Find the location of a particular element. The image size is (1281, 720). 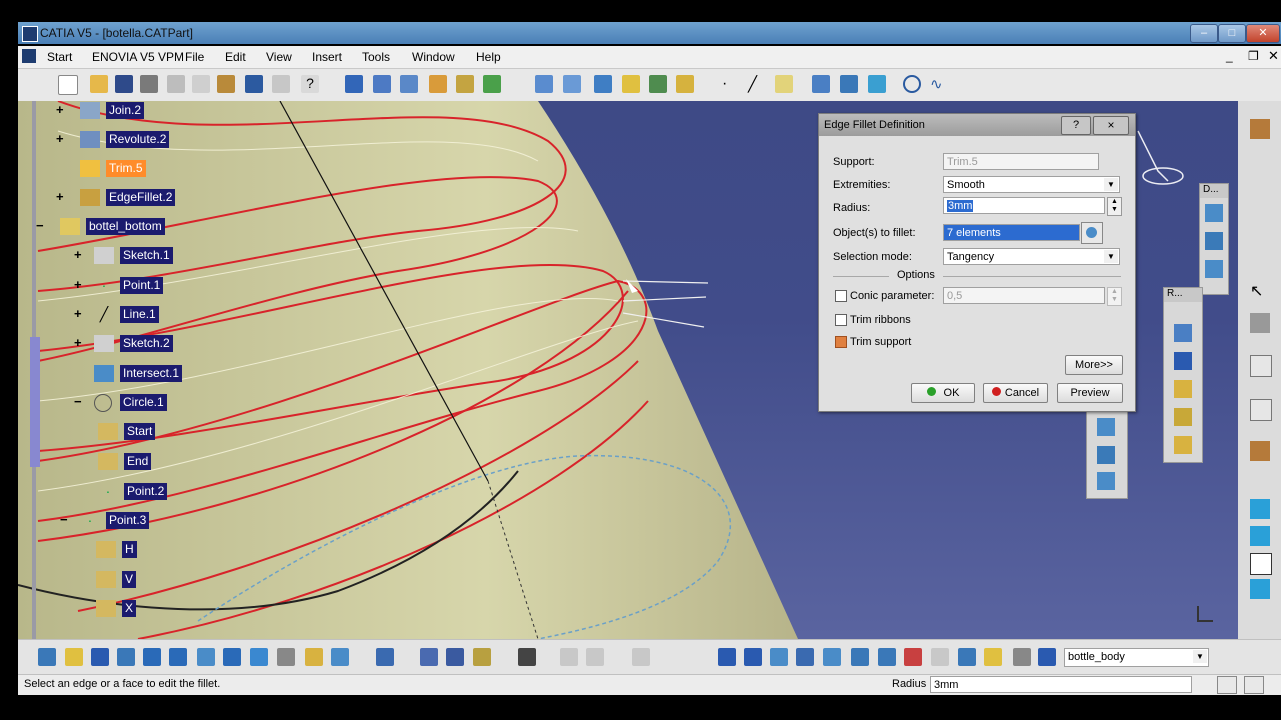

selection-mode-select: Tangency ▼ is located at coordinates (1031, 256).